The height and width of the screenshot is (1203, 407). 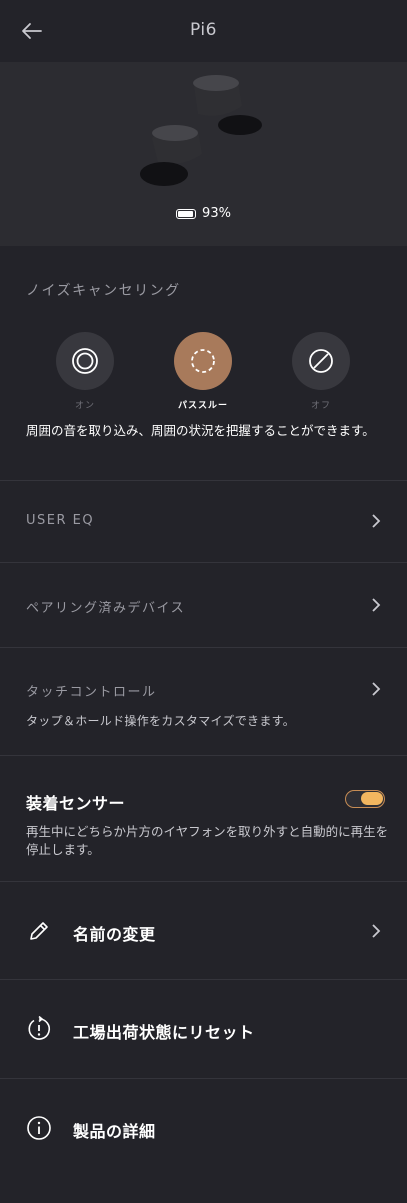 I want to click on rename-label: 名前の変更, so click(x=114, y=934).